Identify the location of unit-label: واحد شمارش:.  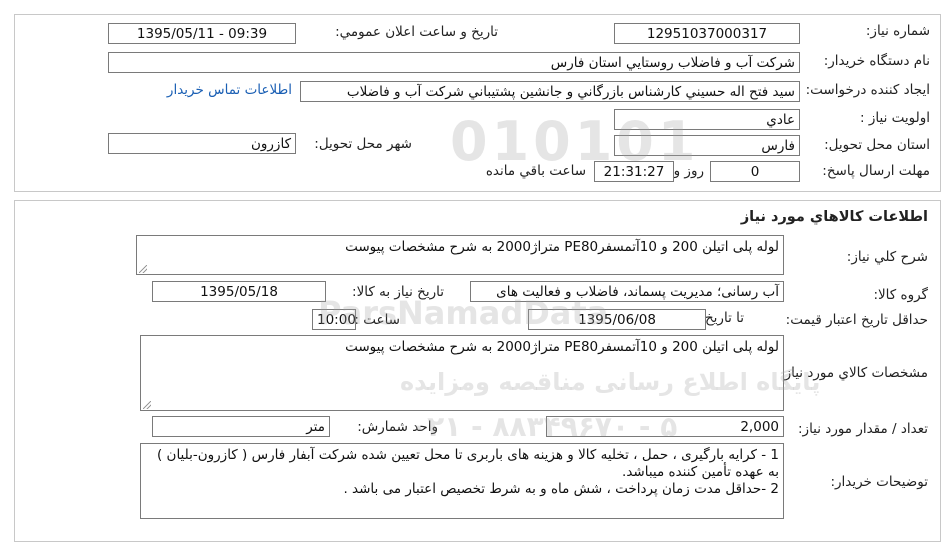
(397, 427).